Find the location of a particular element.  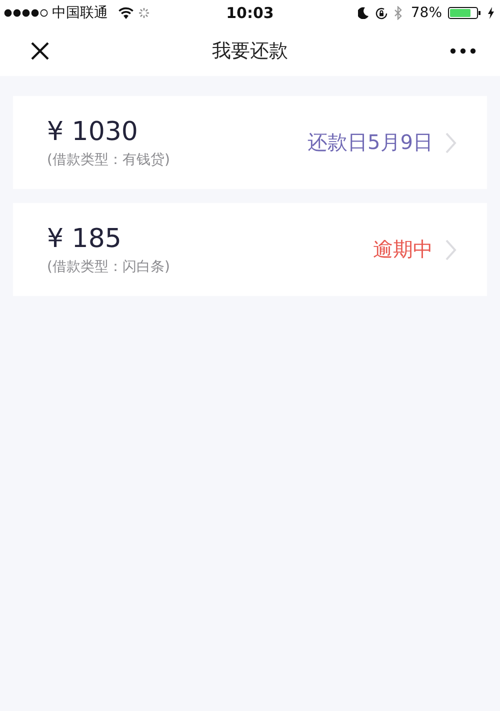

clock-time: 10:03 is located at coordinates (250, 13).